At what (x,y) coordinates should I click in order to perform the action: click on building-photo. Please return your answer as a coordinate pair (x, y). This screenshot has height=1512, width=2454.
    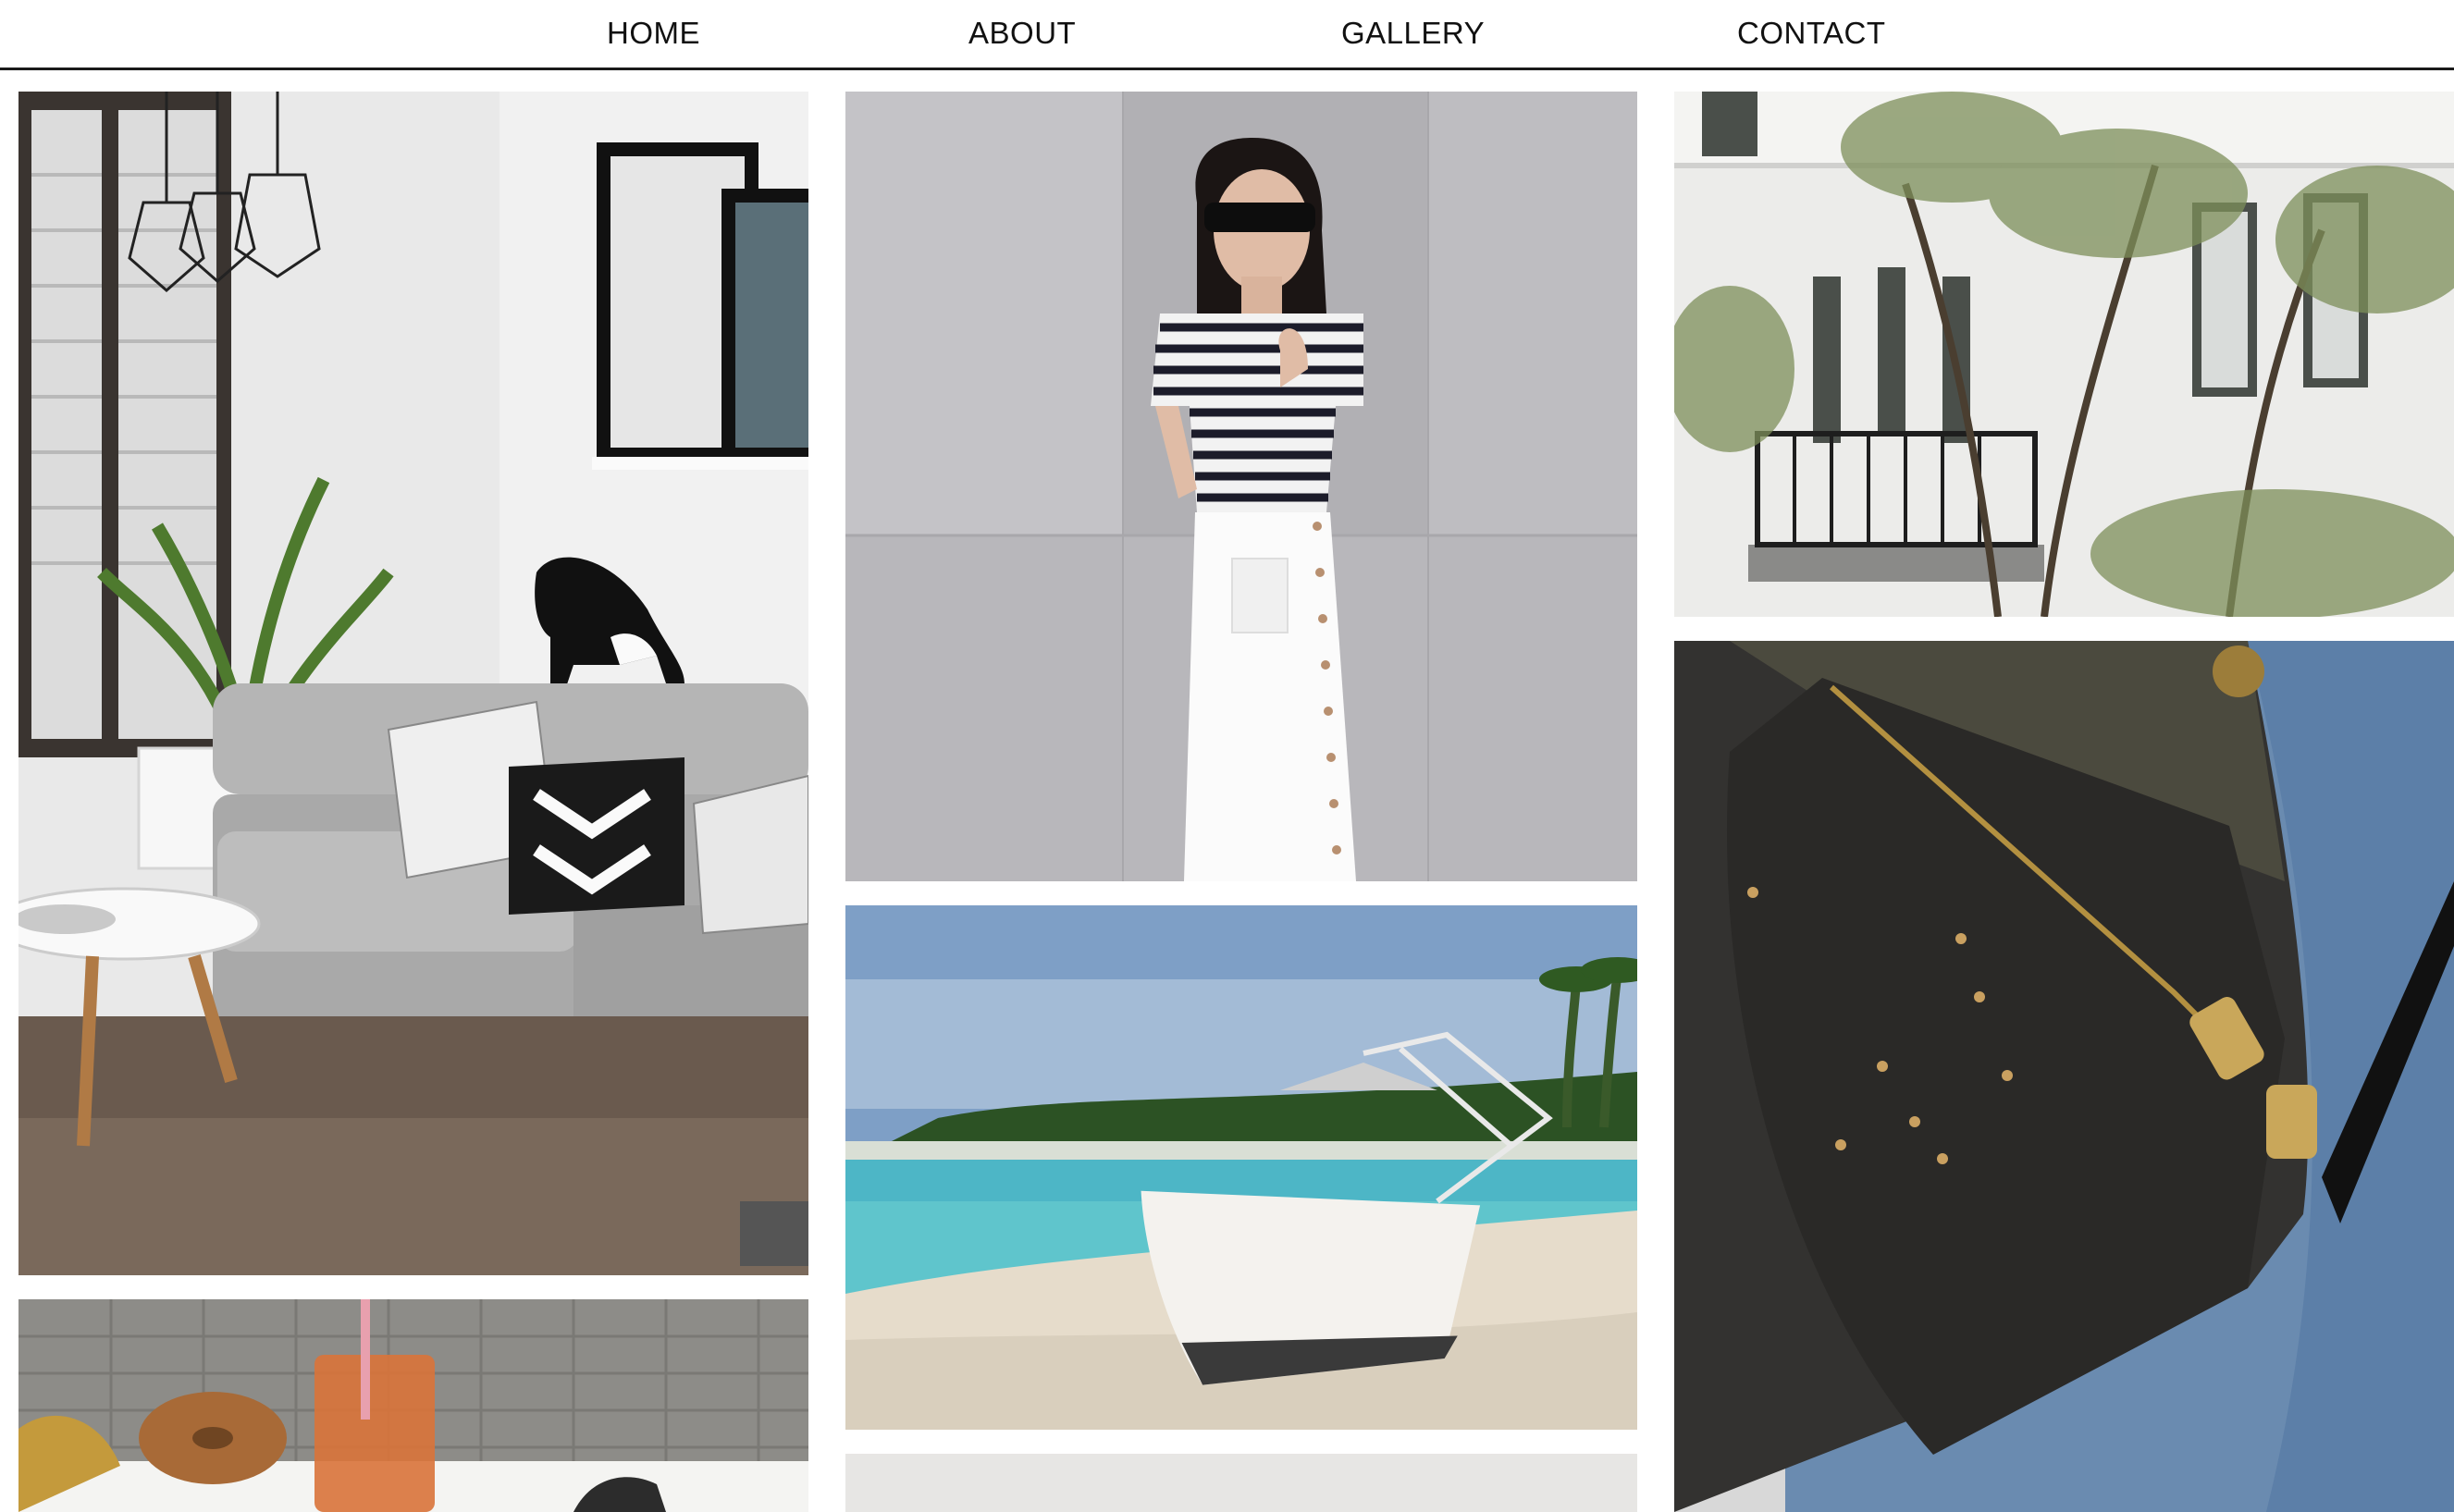
    Looking at the image, I should click on (2064, 354).